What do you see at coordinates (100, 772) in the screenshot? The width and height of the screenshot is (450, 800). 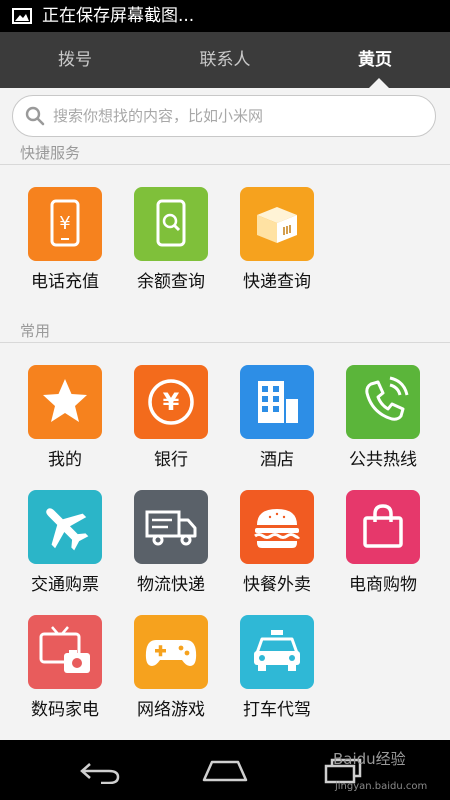 I see `back-icon` at bounding box center [100, 772].